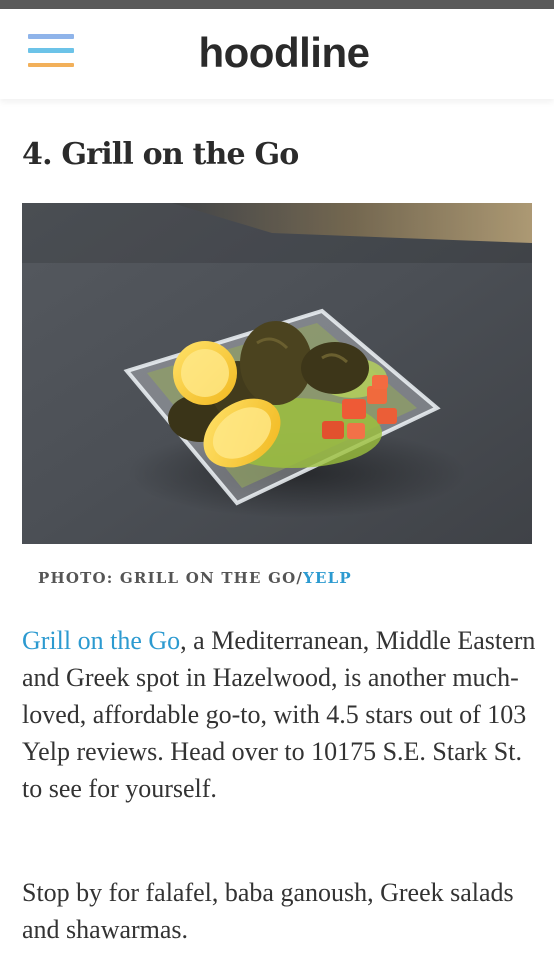  Describe the element at coordinates (101, 640) in the screenshot. I see `restaurant-name-link: Grill on the Go` at that location.